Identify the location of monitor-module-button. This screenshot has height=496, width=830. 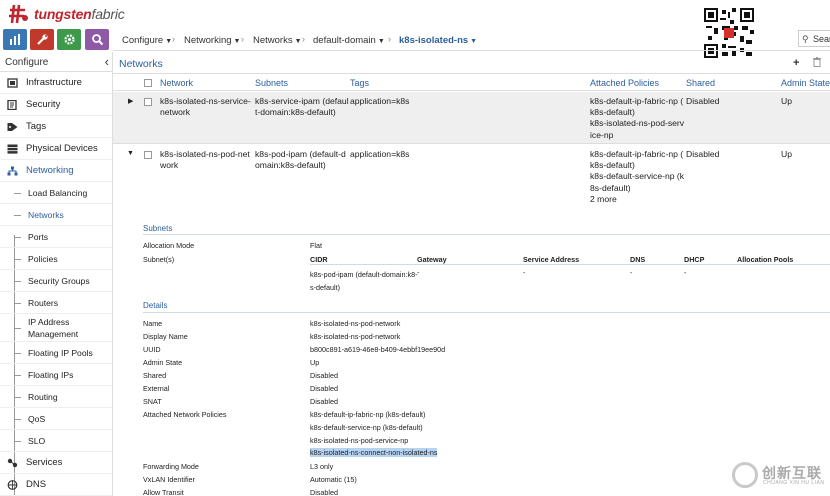
(15, 39).